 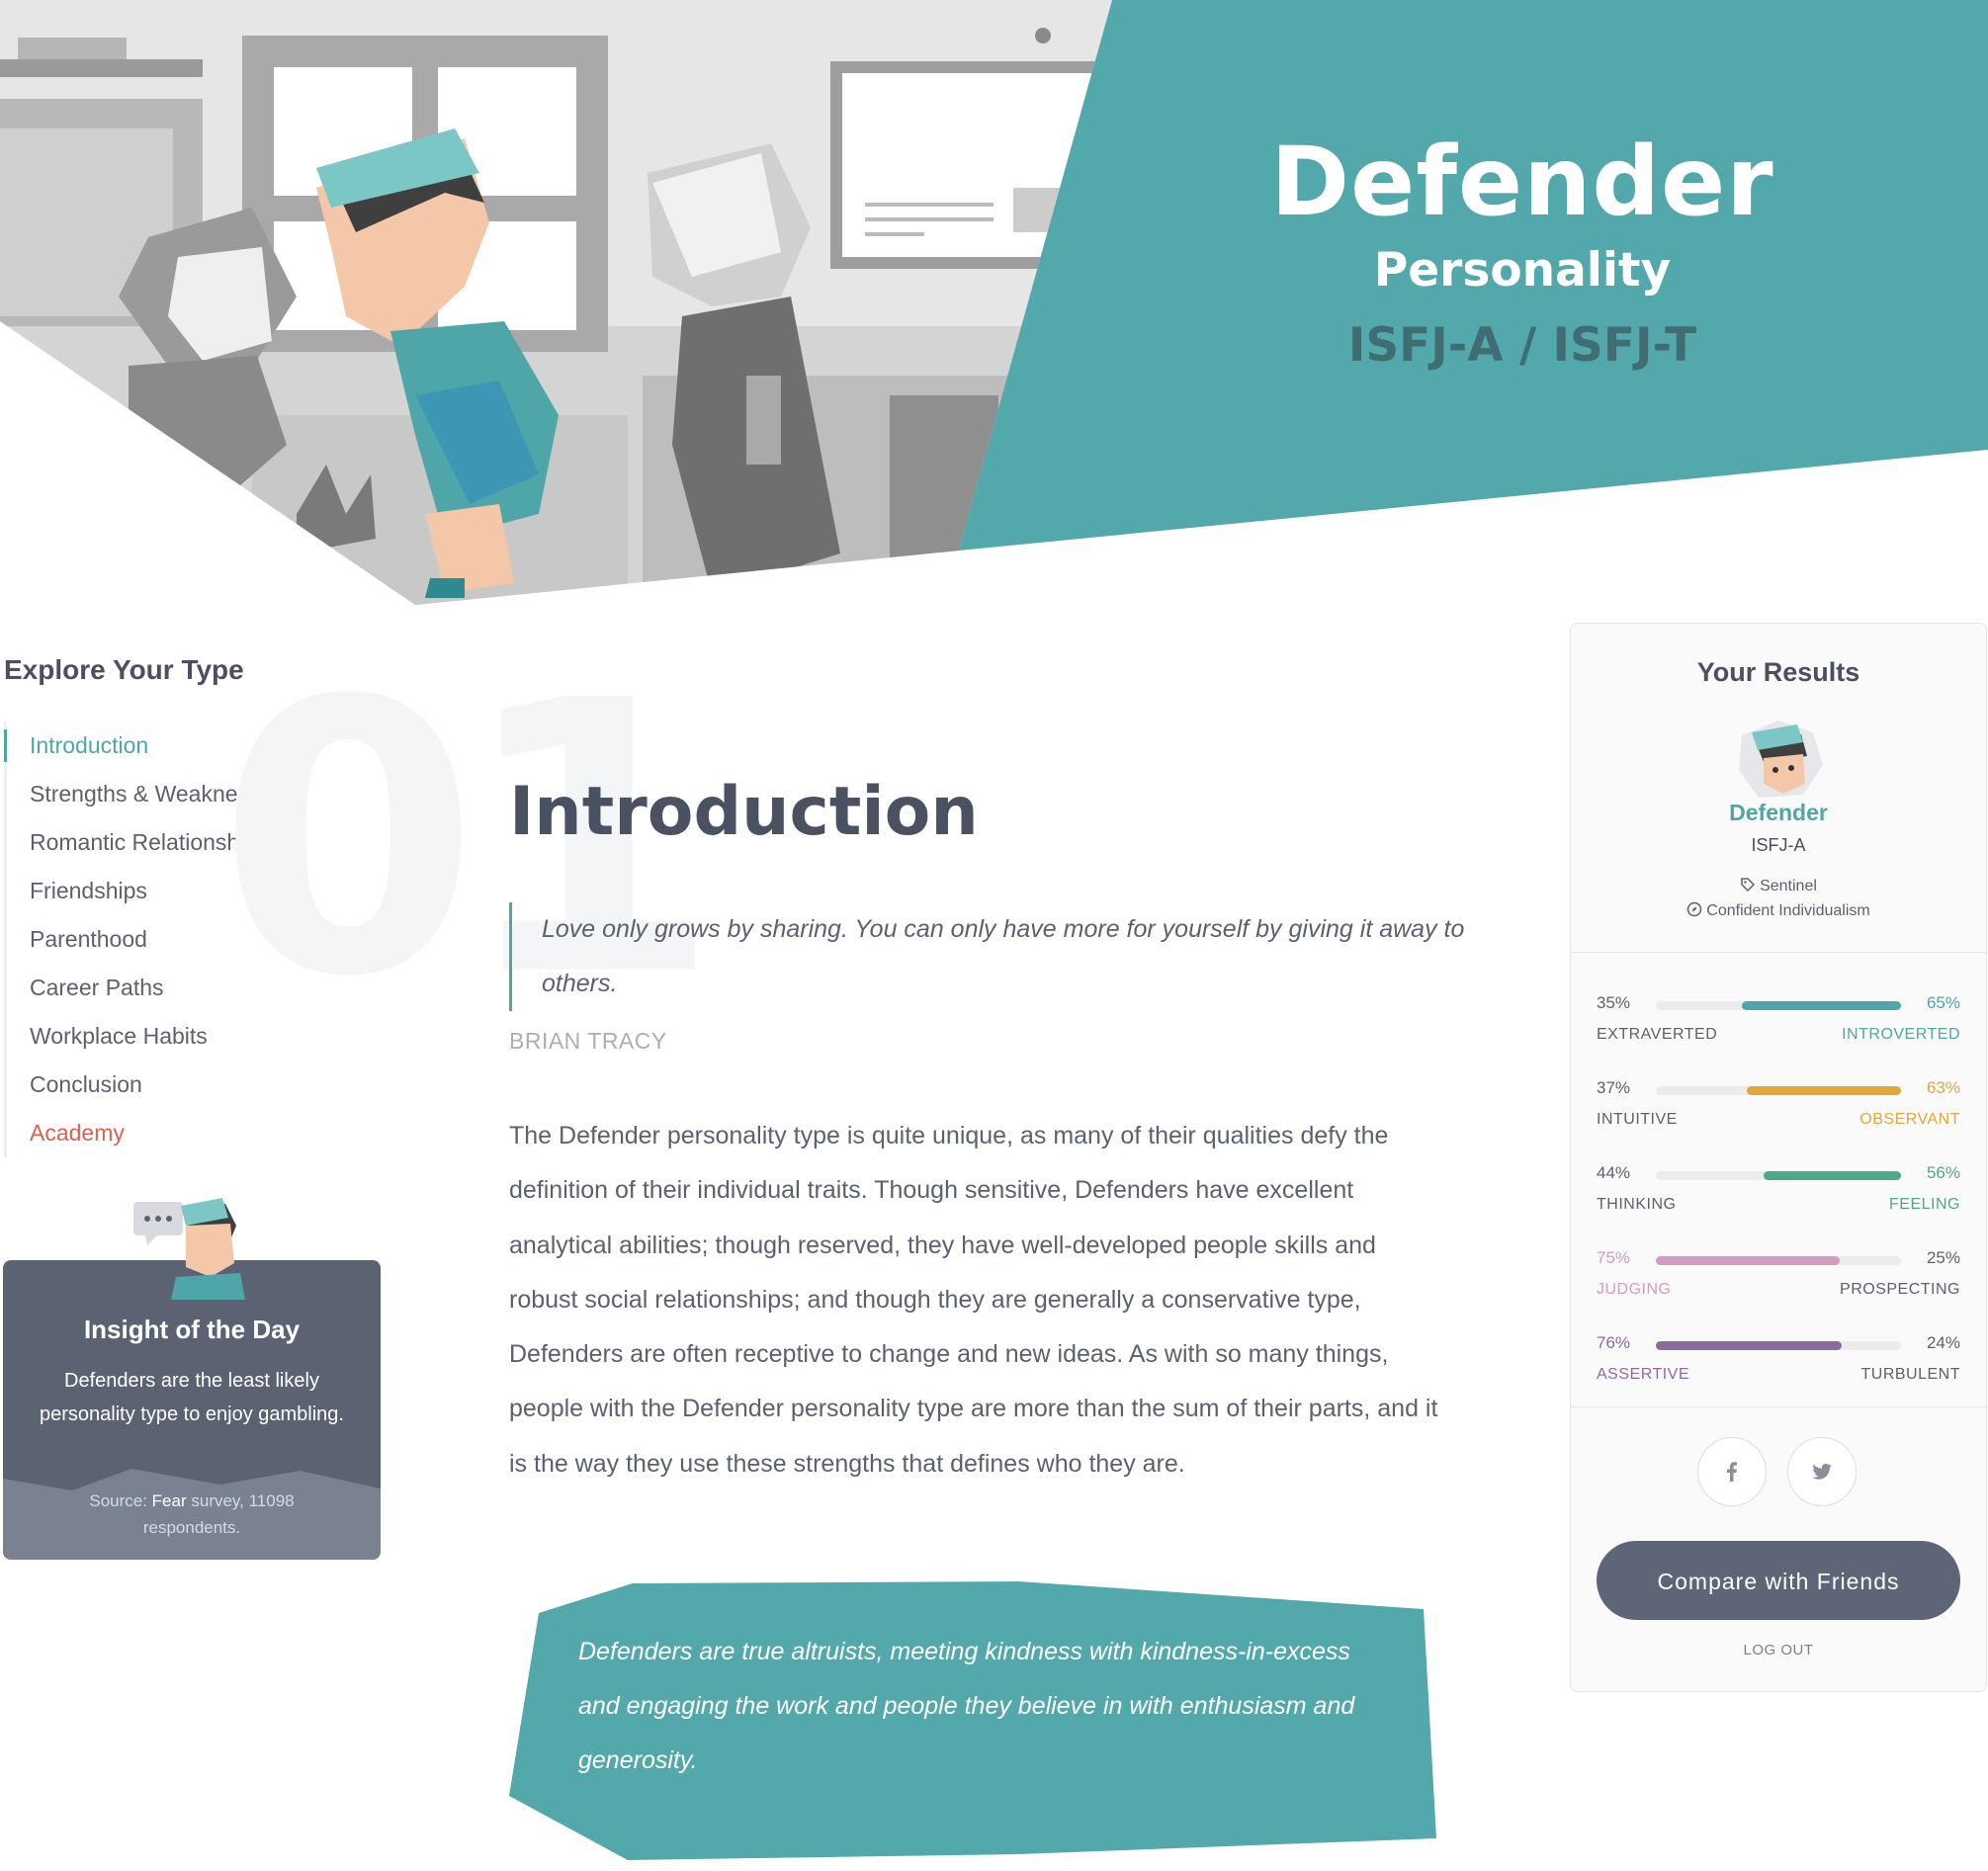 What do you see at coordinates (1924, 1204) in the screenshot?
I see `trait-right-label: FEELING` at bounding box center [1924, 1204].